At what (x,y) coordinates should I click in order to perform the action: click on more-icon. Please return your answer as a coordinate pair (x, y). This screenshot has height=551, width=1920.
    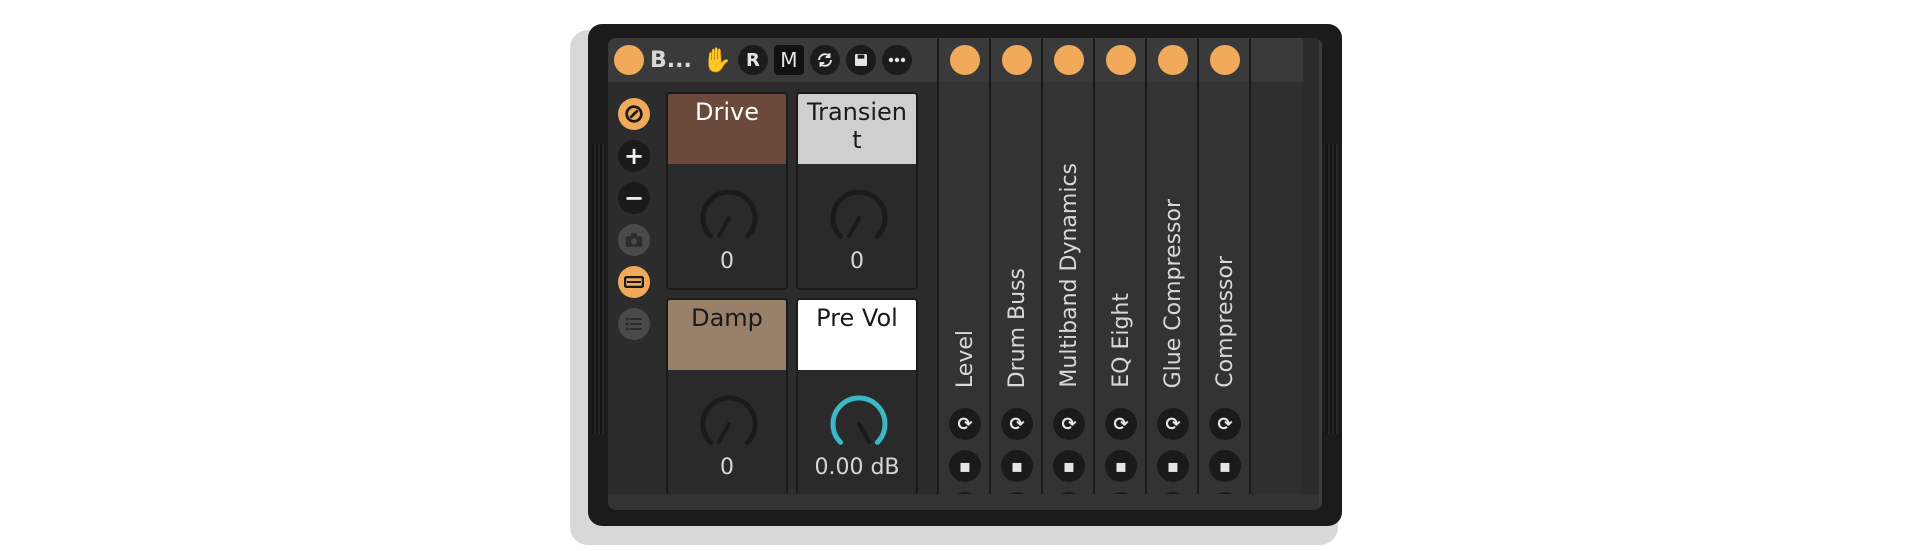
    Looking at the image, I should click on (896, 60).